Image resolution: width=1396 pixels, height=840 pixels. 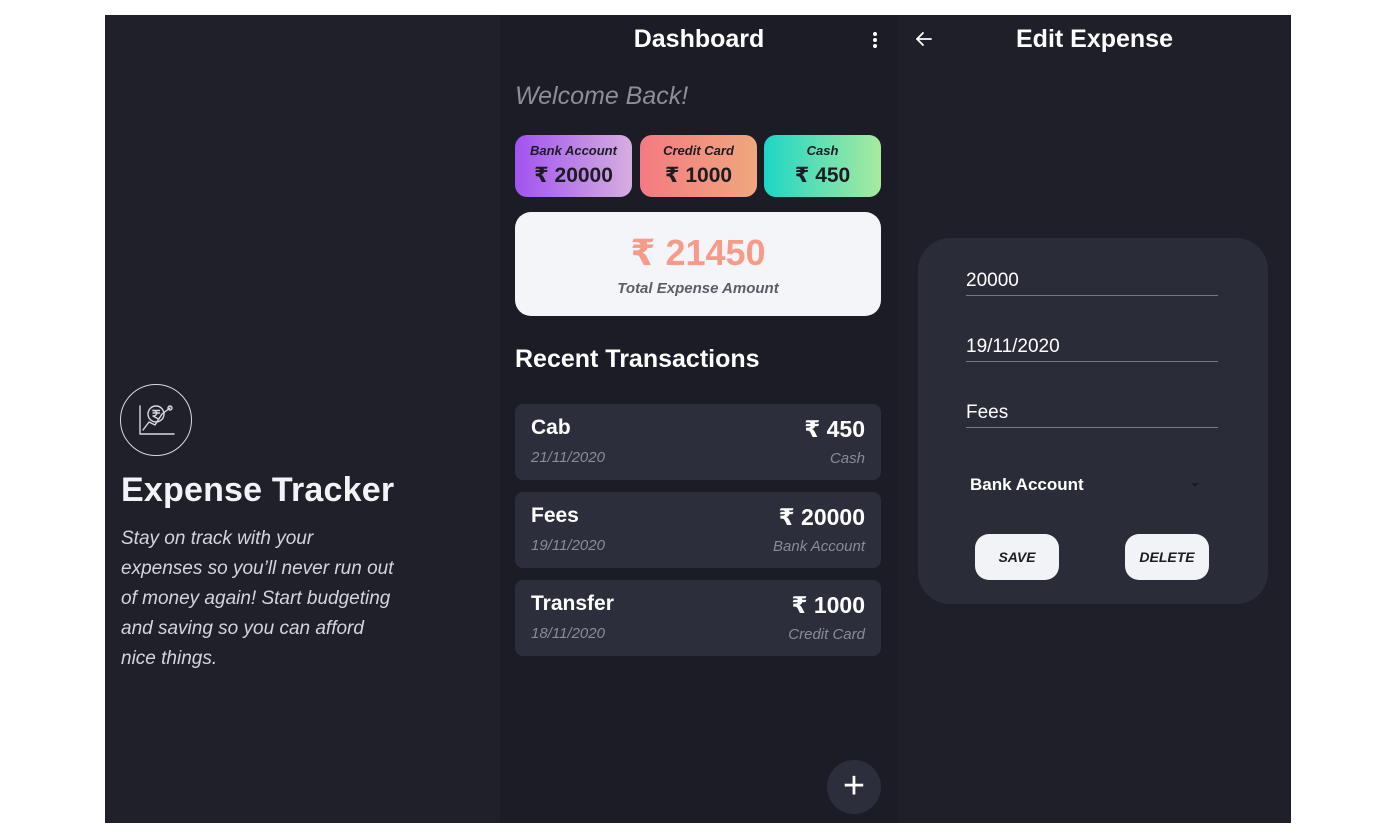 I want to click on app-title: Expense Tracker, so click(x=258, y=490).